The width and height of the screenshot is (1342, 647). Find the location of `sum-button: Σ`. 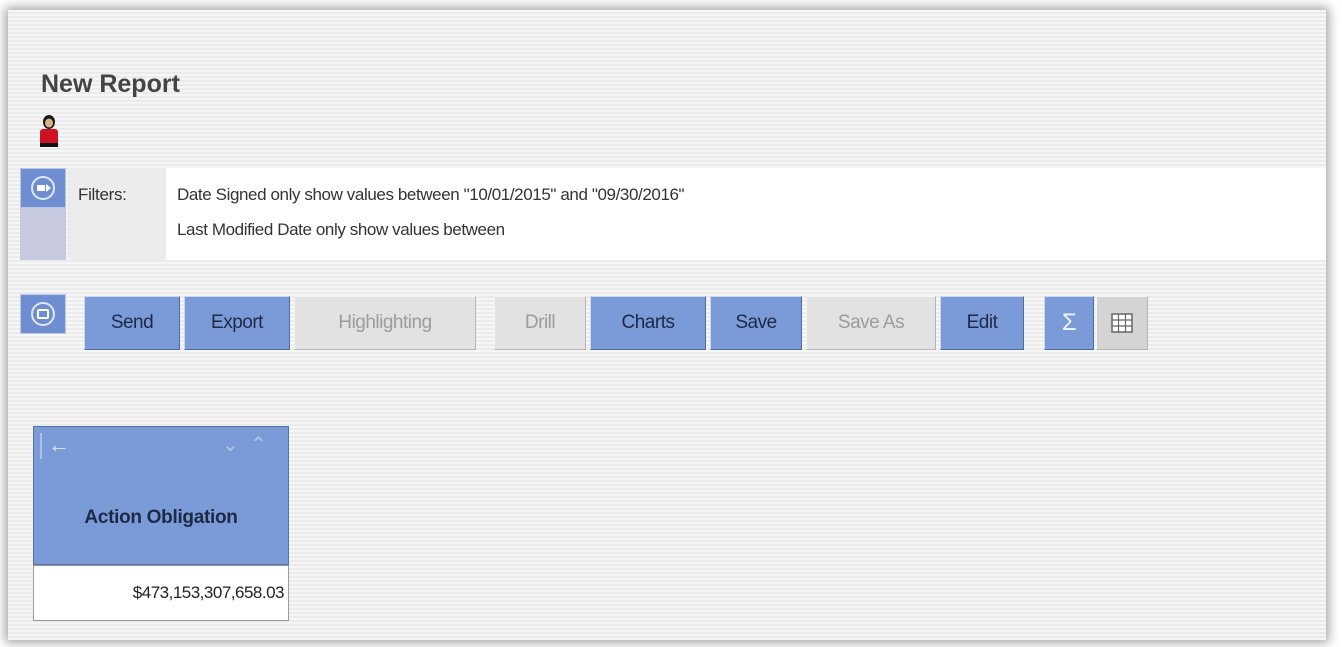

sum-button: Σ is located at coordinates (1069, 323).